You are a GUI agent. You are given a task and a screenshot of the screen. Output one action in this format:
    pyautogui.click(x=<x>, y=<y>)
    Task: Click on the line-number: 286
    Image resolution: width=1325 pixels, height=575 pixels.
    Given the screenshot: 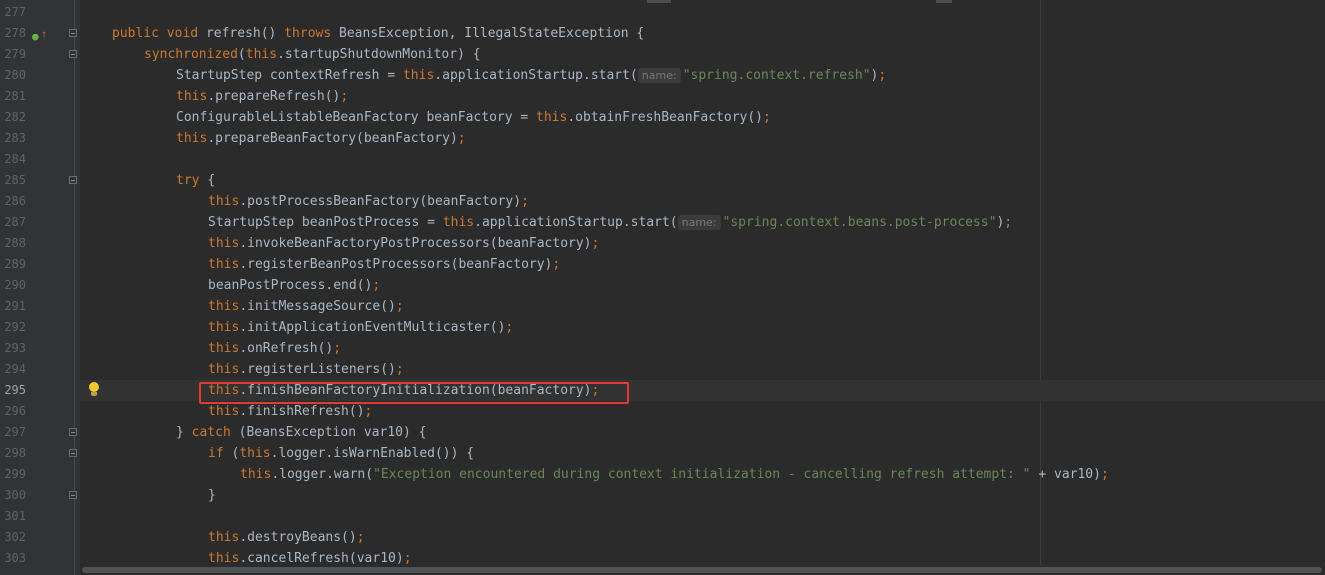 What is the action you would take?
    pyautogui.click(x=13, y=201)
    